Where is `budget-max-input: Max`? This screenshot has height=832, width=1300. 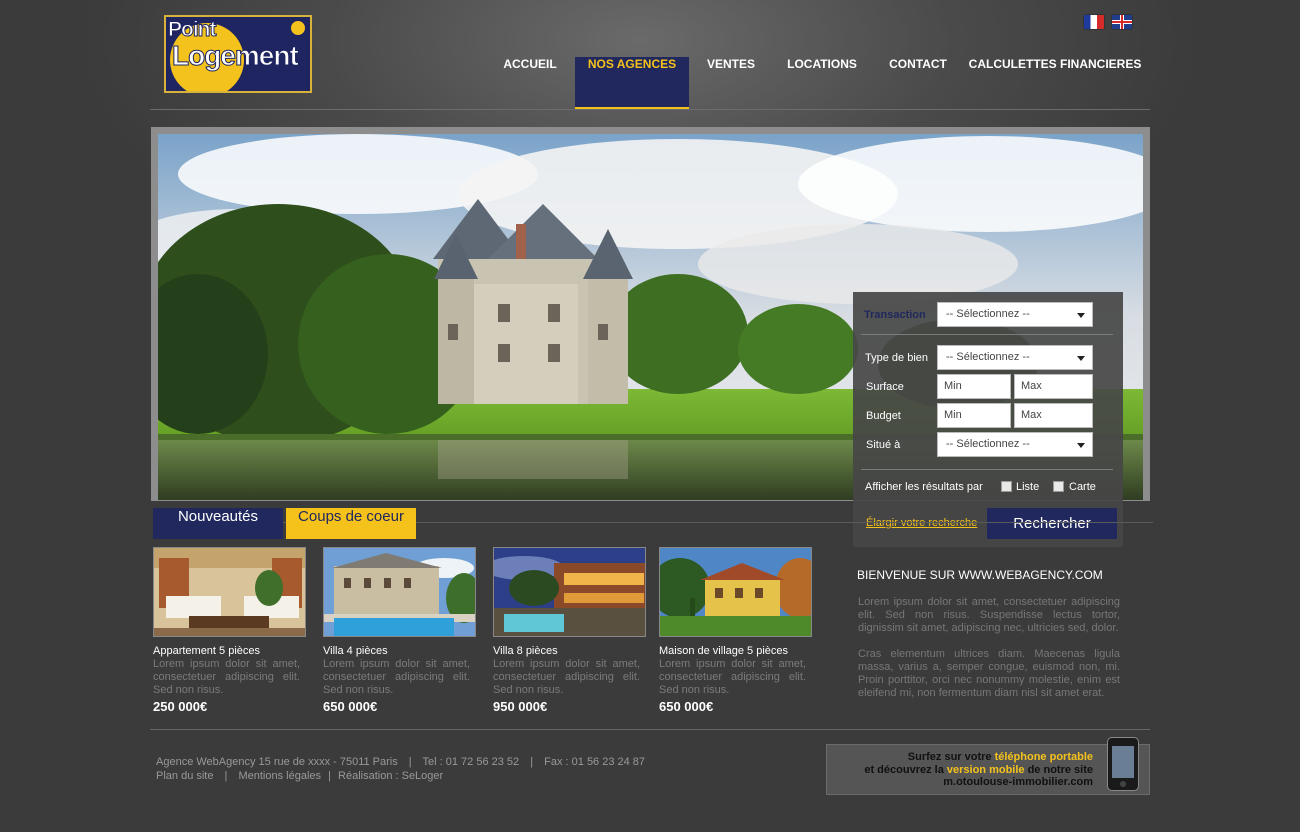 budget-max-input: Max is located at coordinates (1053, 415).